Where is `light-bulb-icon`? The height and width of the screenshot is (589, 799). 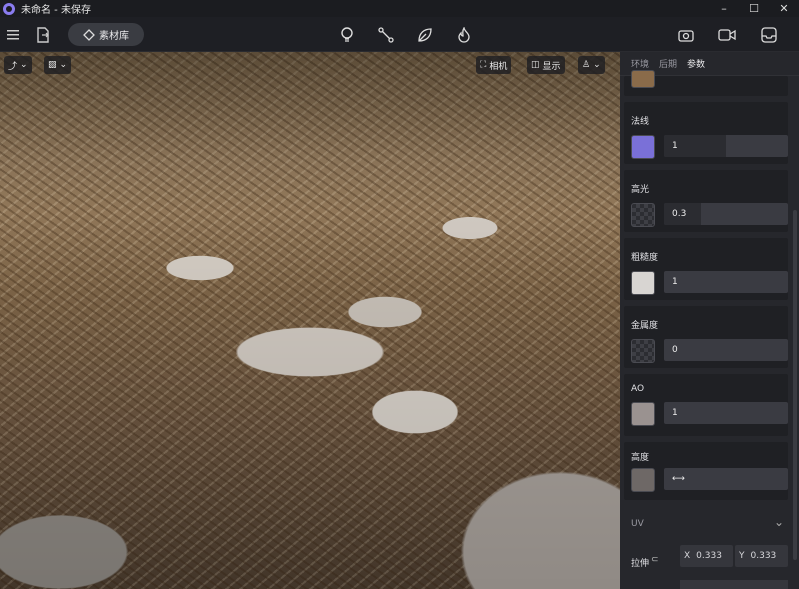 light-bulb-icon is located at coordinates (347, 35).